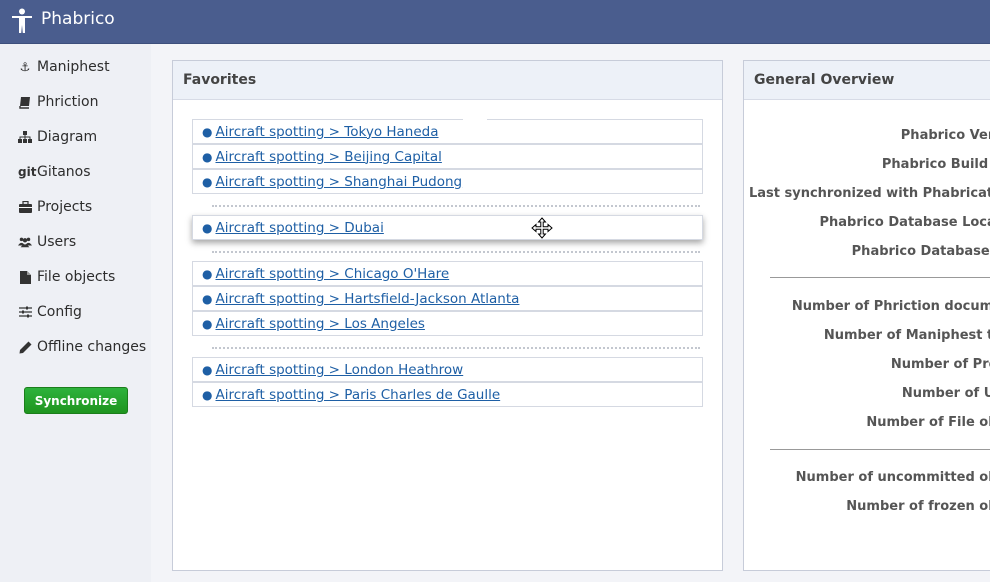 The image size is (990, 582). What do you see at coordinates (25, 67) in the screenshot?
I see `anchor-icon: ⚓` at bounding box center [25, 67].